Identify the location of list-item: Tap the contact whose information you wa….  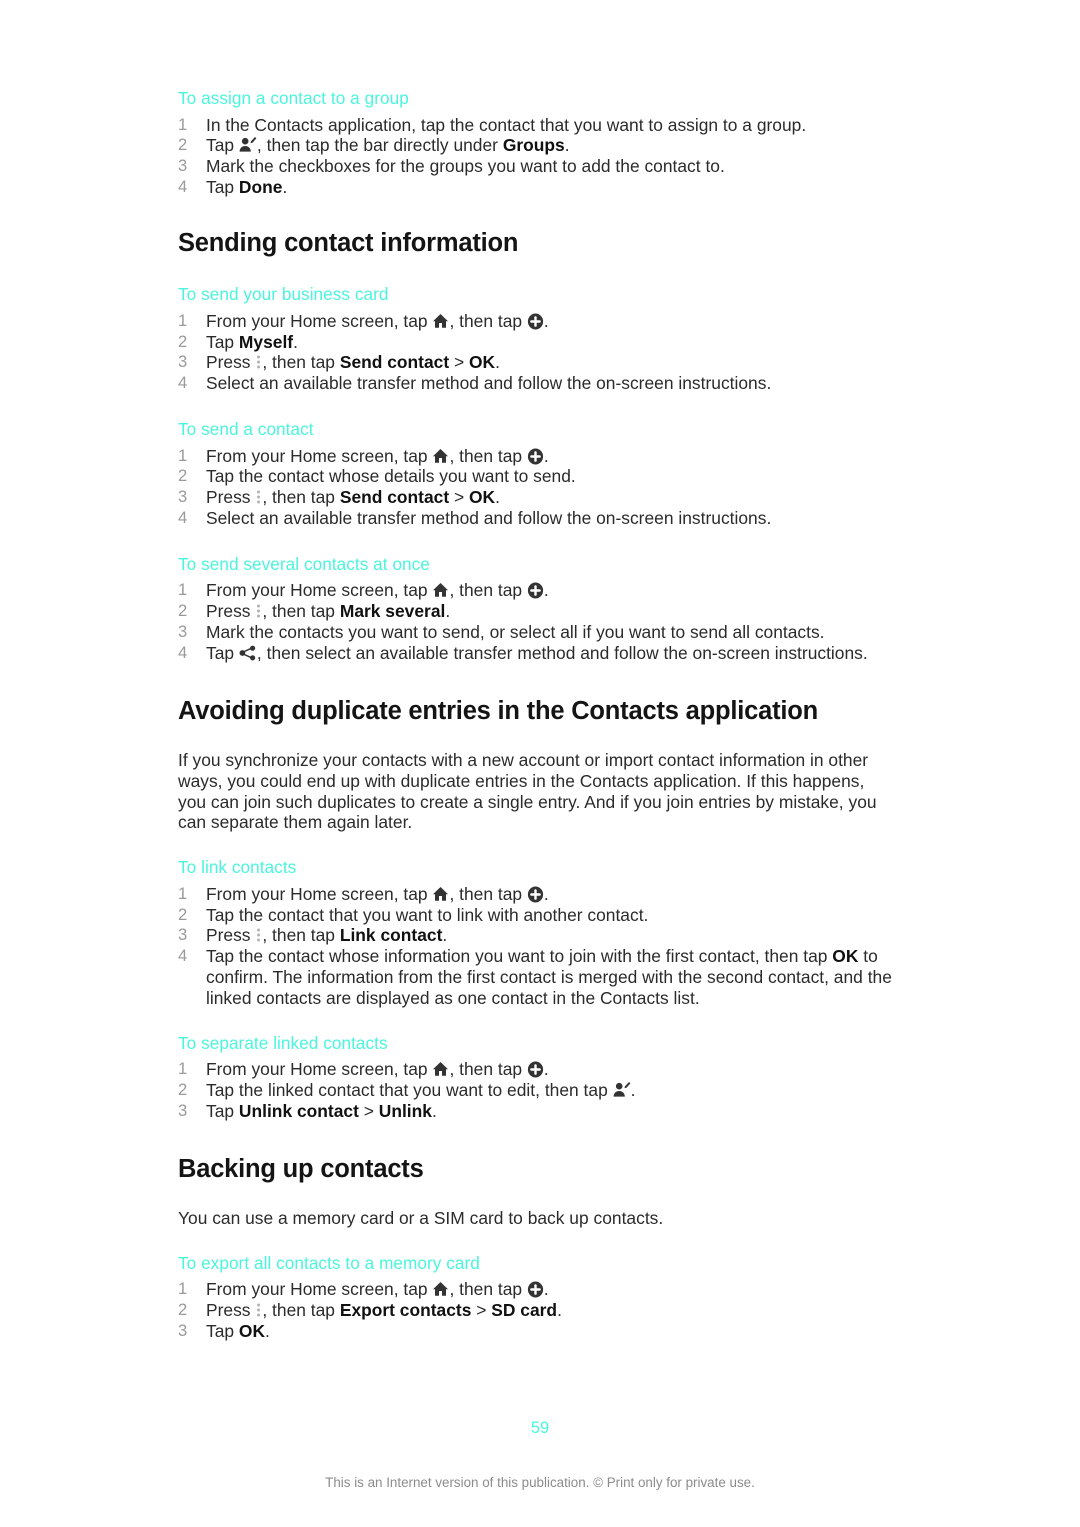
(535, 977).